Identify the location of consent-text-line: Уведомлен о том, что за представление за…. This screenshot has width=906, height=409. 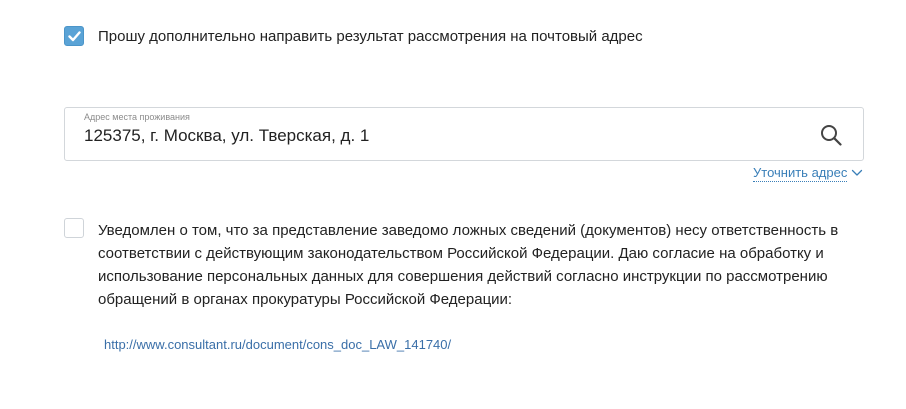
(468, 230).